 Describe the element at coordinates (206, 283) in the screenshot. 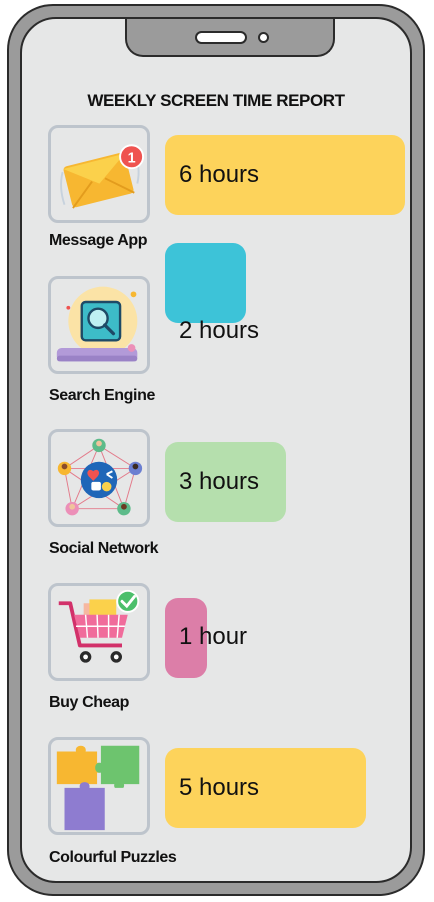

I see `bar-search-engine` at that location.